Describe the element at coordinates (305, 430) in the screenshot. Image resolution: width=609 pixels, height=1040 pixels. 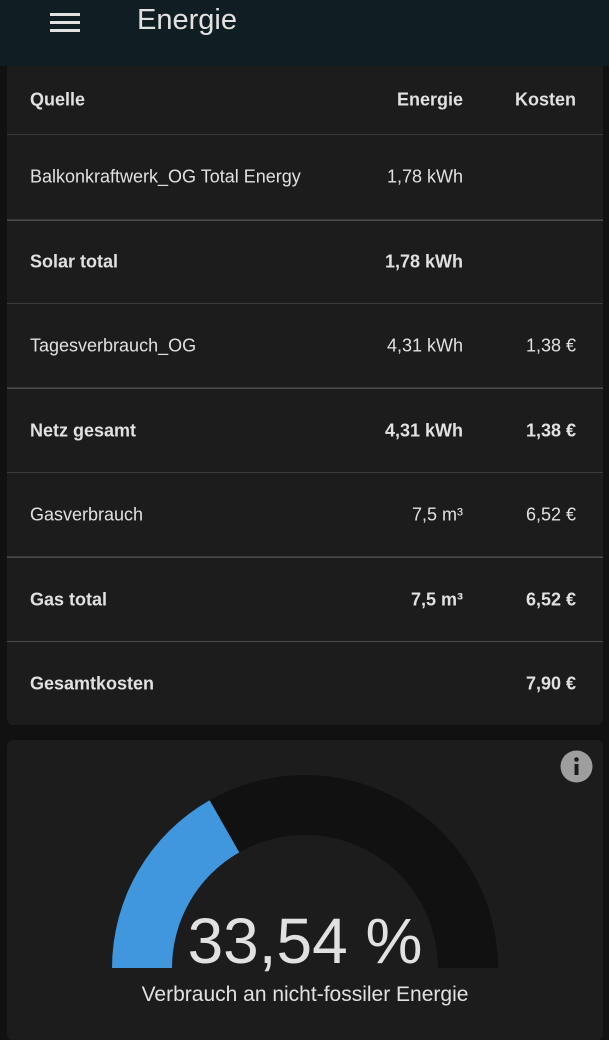
I see `table-row-total: Netz gesamt 4,31 kWh 1,38 €` at that location.